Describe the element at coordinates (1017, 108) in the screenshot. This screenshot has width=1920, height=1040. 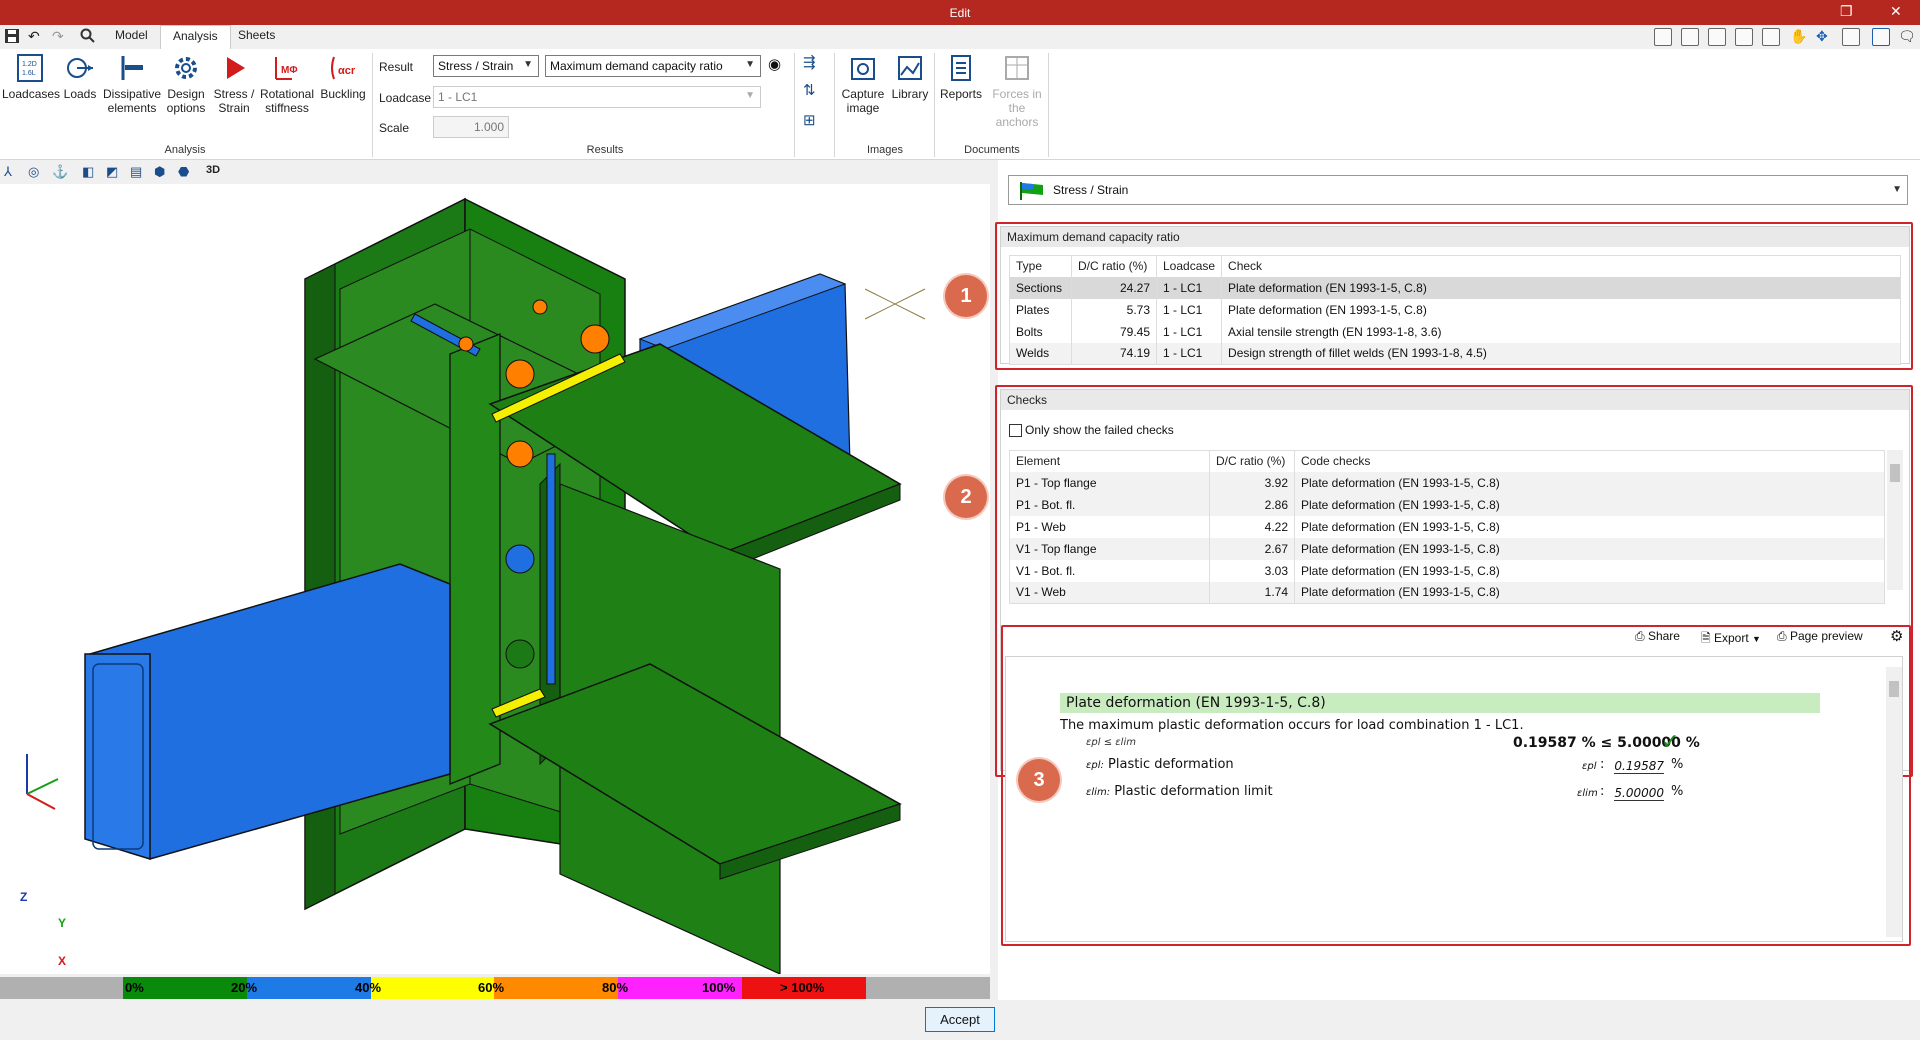
I see `forces-in-anchors-label: Forces in the anchors` at that location.